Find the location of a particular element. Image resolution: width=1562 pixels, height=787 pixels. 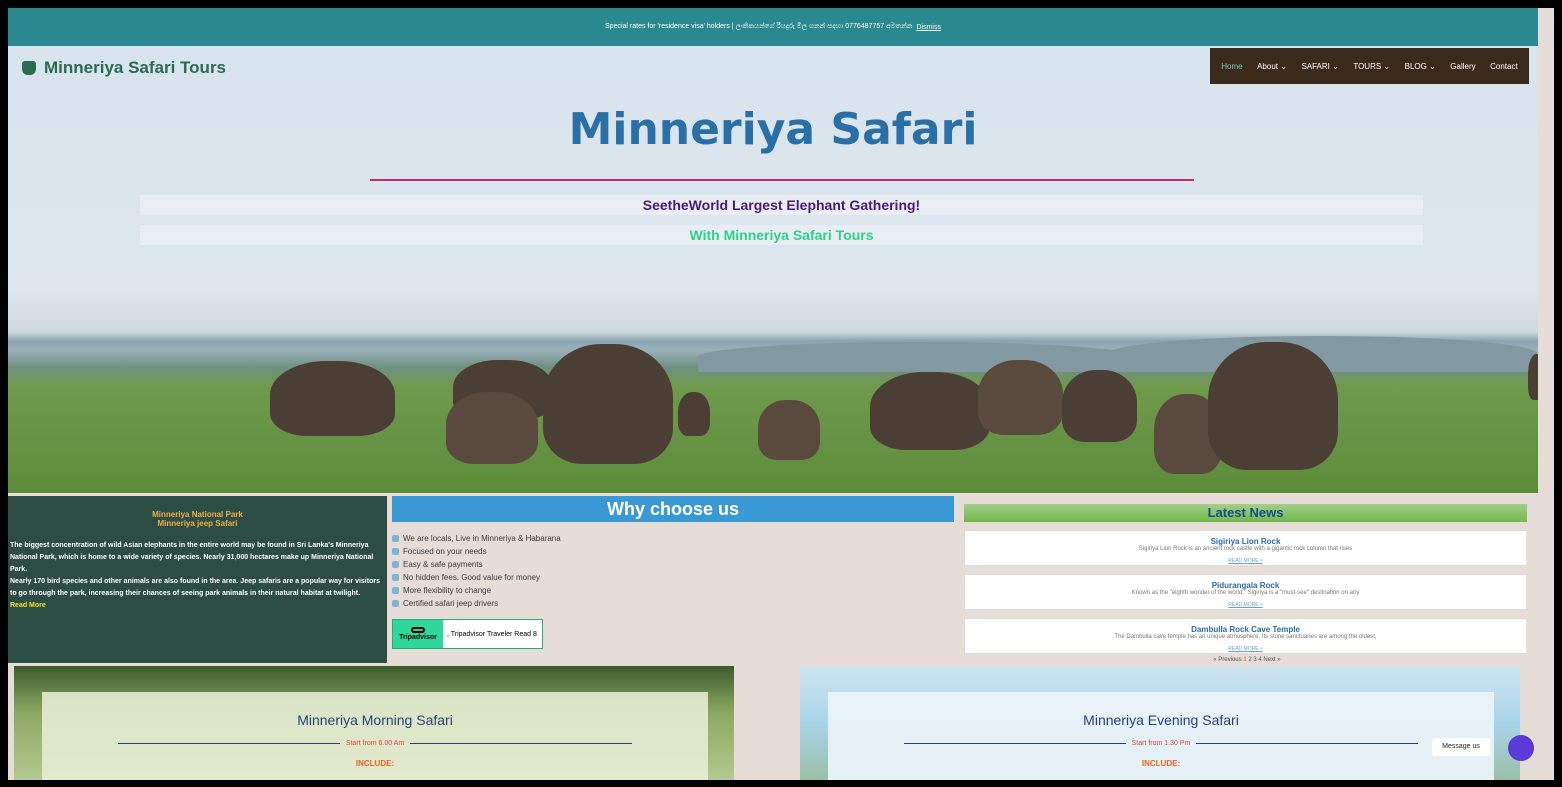

nav-home: Home is located at coordinates (1231, 66).